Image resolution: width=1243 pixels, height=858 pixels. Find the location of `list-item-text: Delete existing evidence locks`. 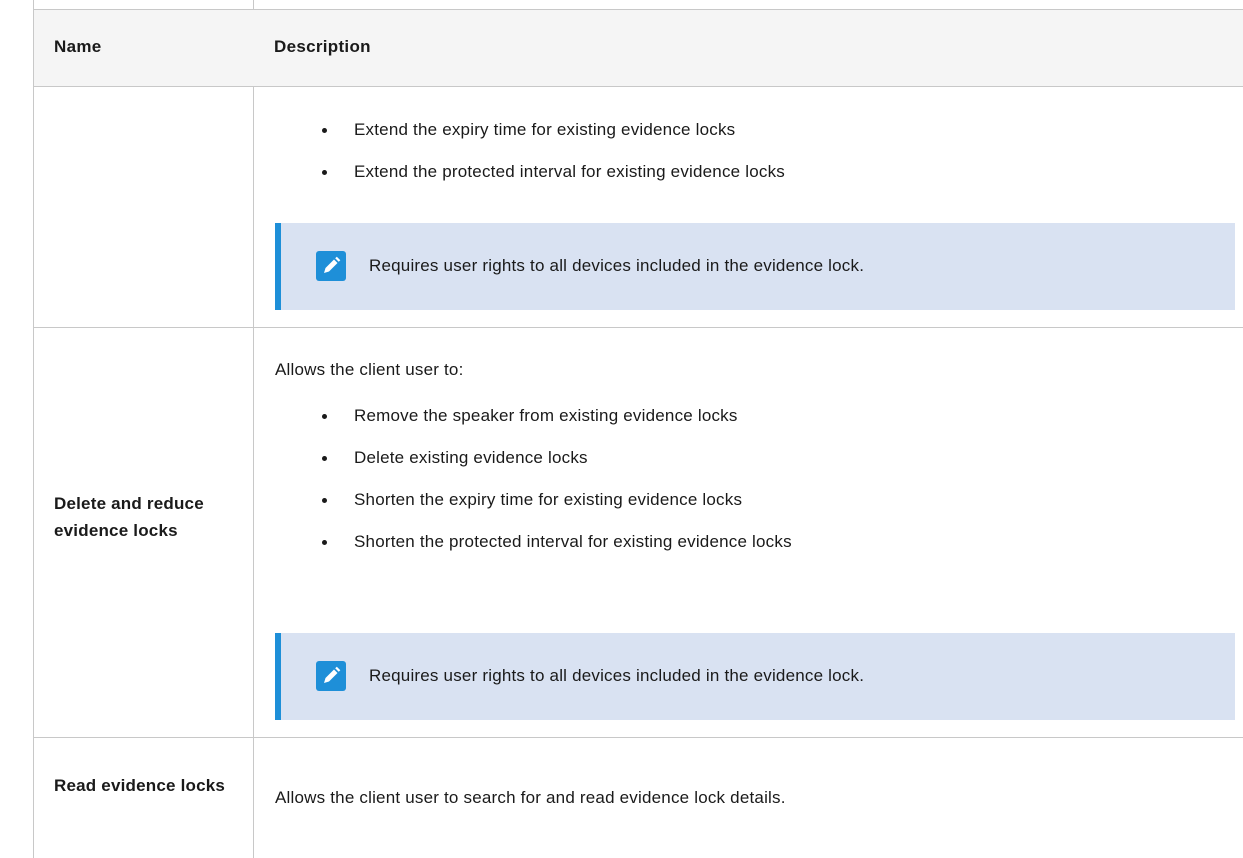

list-item-text: Delete existing evidence locks is located at coordinates (471, 457).